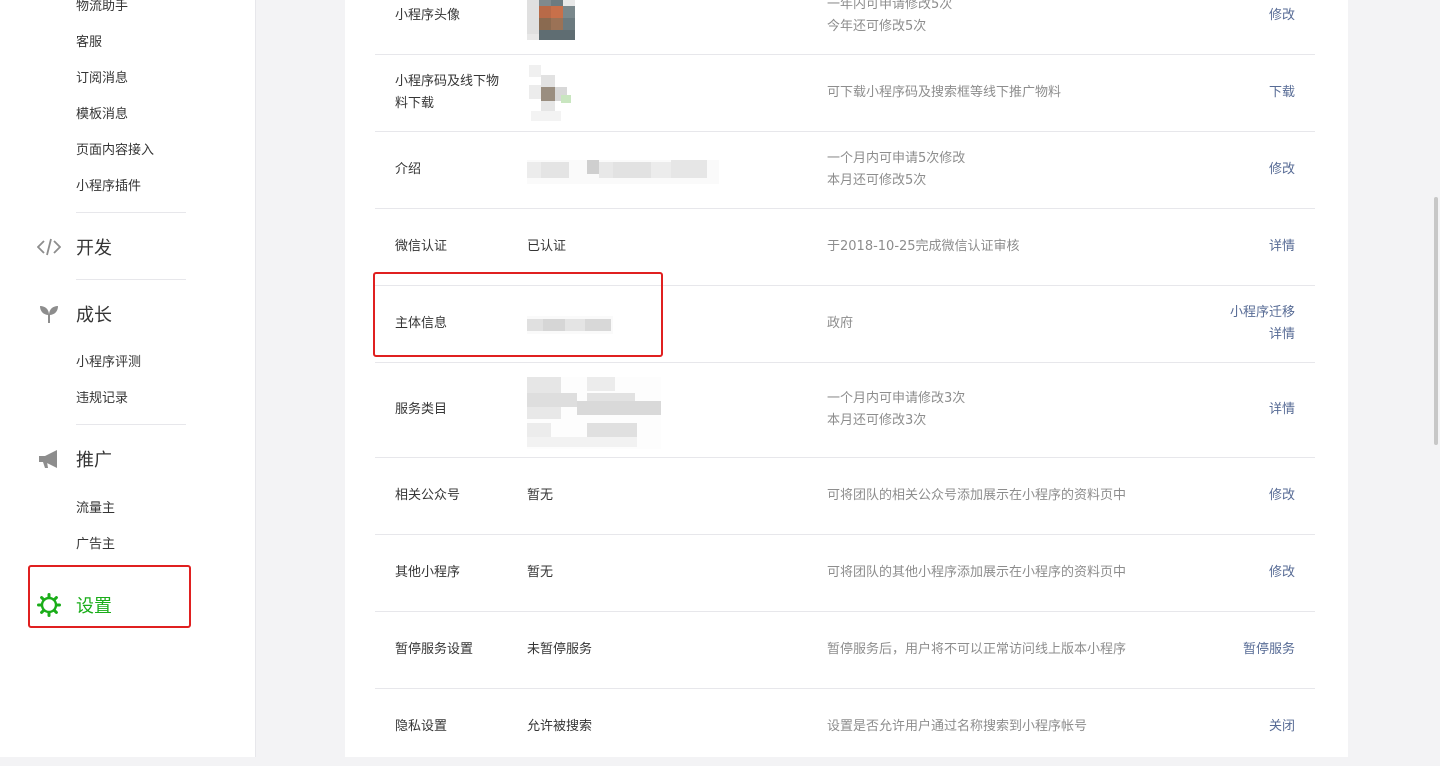  What do you see at coordinates (551, 20) in the screenshot?
I see `avatar` at bounding box center [551, 20].